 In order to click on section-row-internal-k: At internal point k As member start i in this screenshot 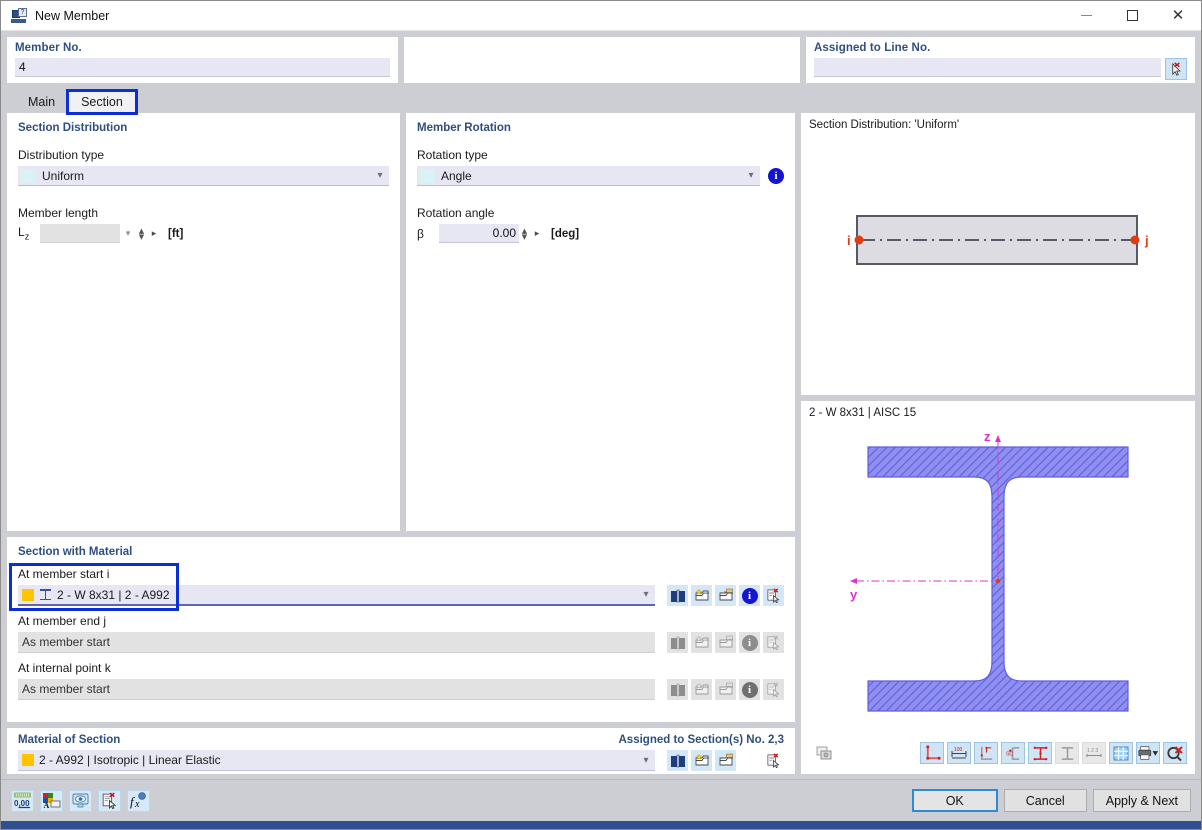, I will do `click(401, 680)`.